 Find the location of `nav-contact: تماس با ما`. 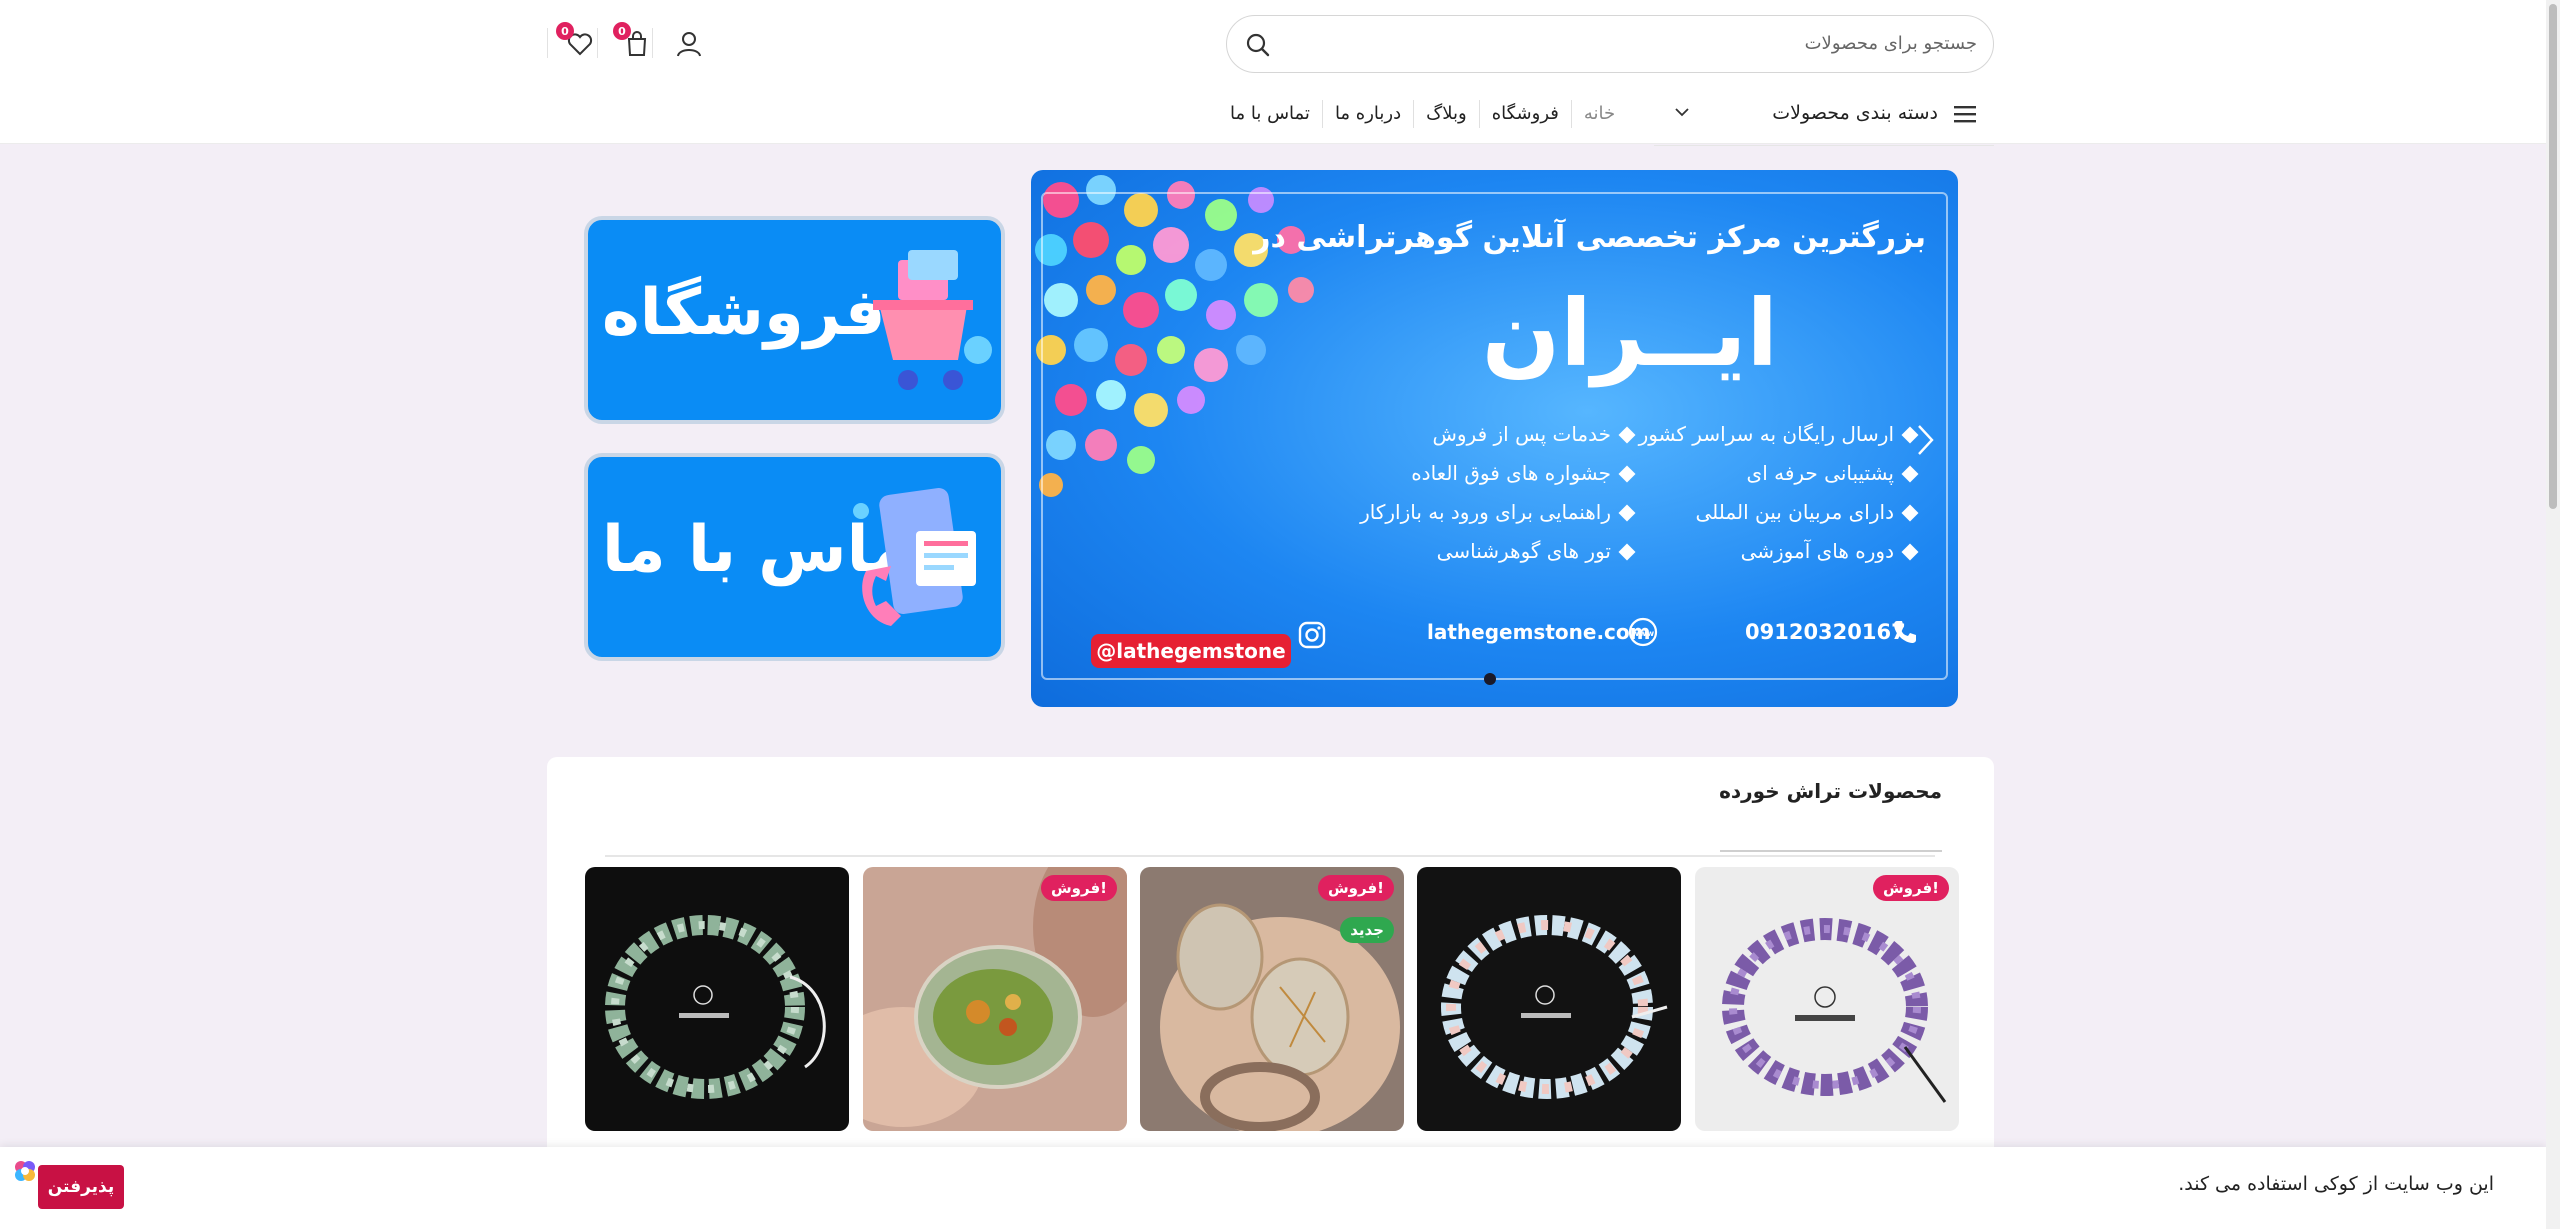

nav-contact: تماس با ما is located at coordinates (1270, 114).